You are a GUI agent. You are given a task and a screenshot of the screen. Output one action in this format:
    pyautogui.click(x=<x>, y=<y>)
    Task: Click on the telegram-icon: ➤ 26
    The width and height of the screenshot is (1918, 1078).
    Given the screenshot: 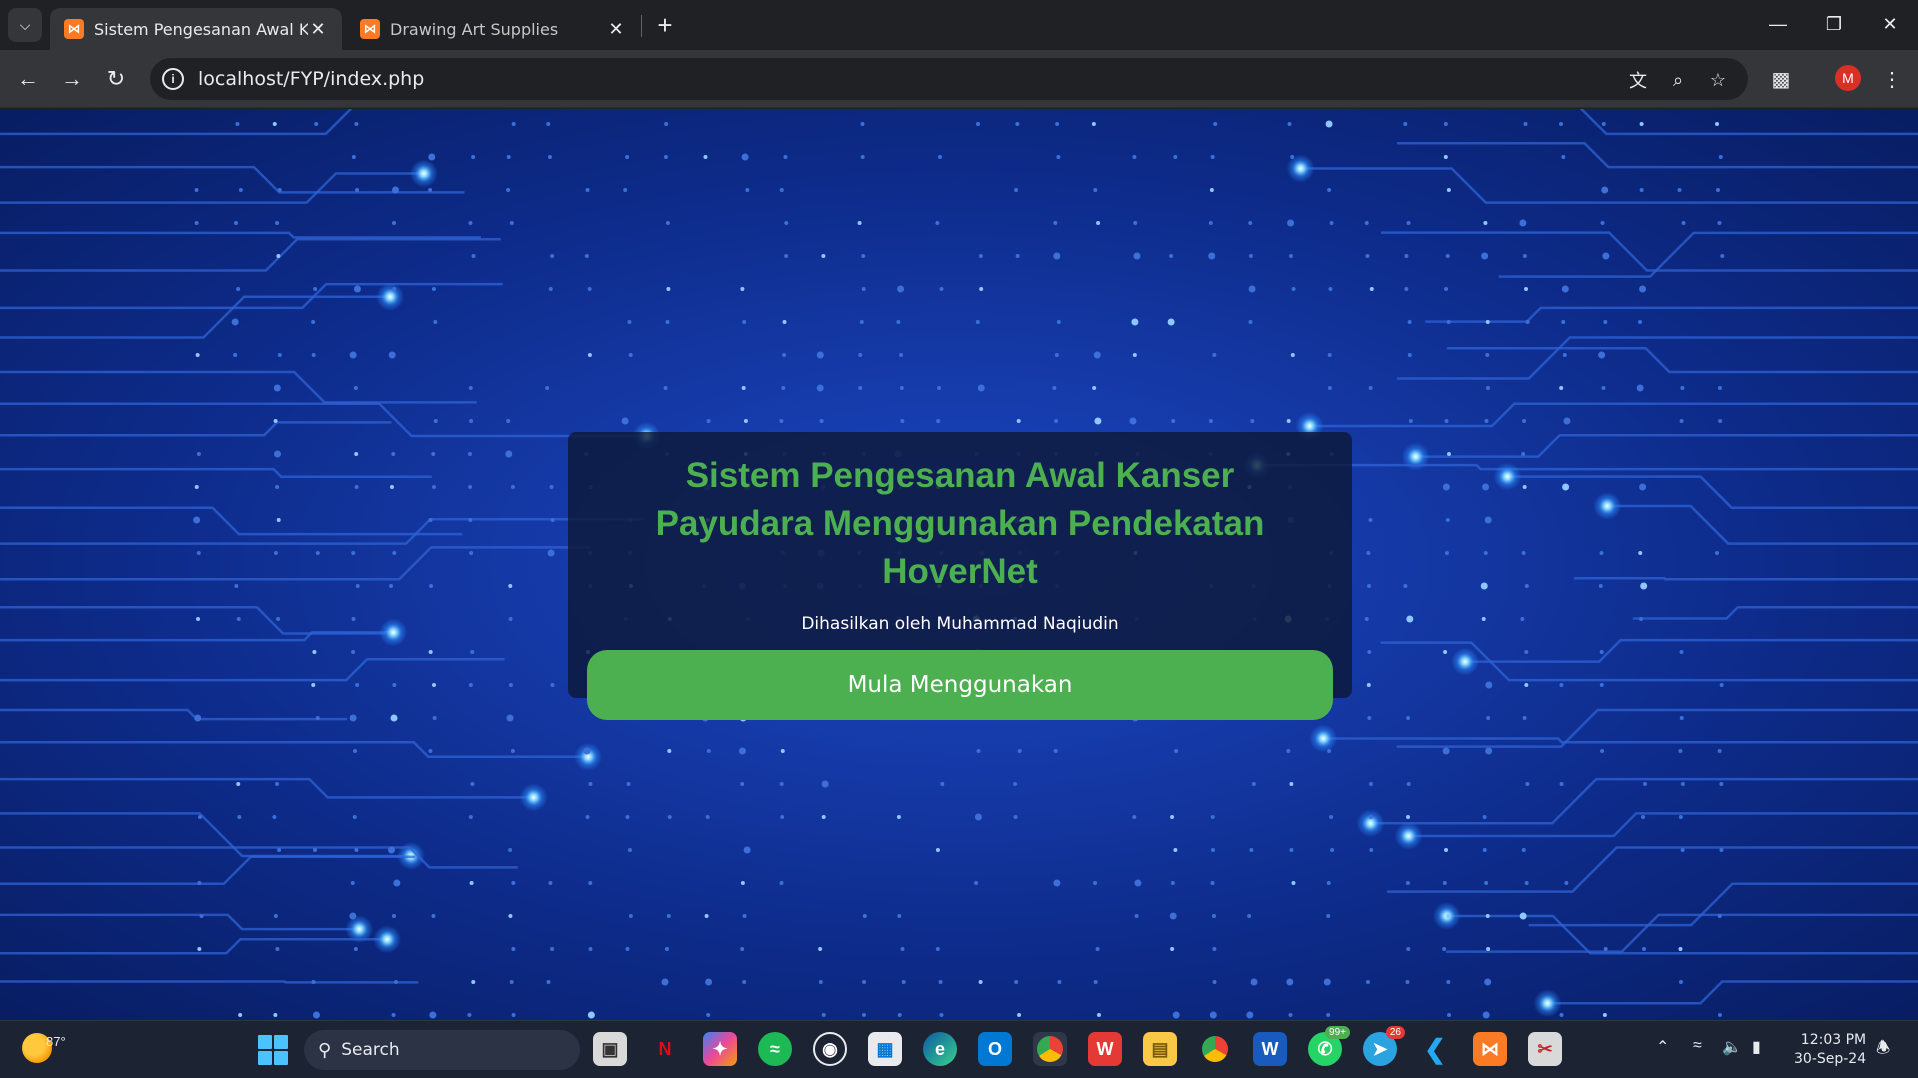 What is the action you would take?
    pyautogui.click(x=1384, y=1046)
    